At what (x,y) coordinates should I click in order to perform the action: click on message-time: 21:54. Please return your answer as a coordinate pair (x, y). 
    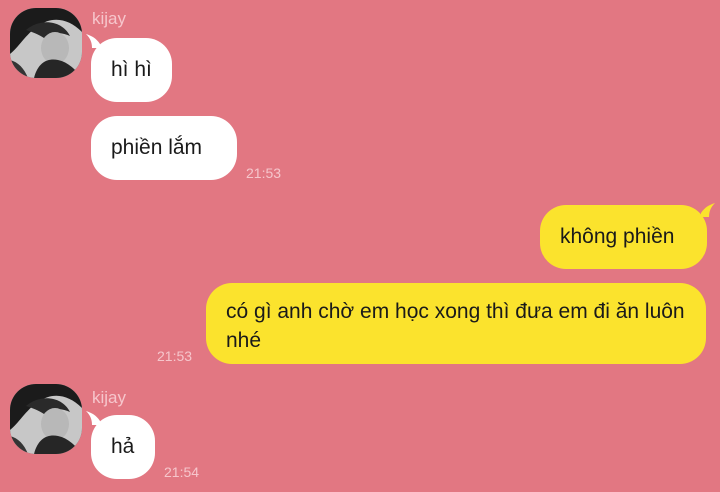
    Looking at the image, I should click on (182, 472).